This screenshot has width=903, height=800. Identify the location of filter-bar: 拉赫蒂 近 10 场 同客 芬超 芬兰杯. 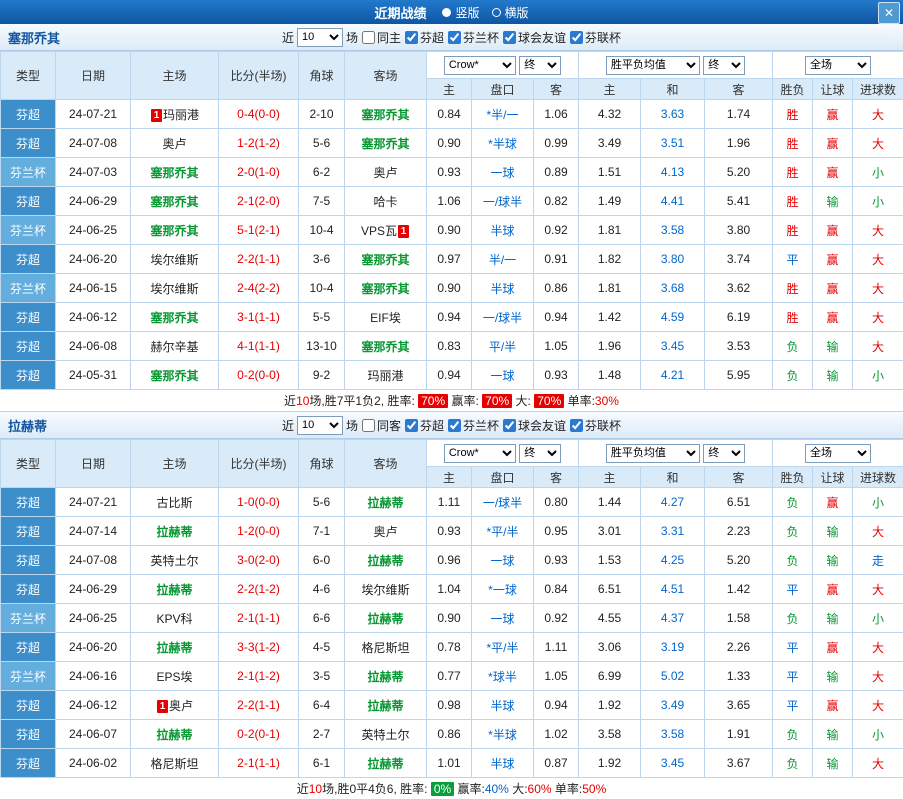
(451, 425).